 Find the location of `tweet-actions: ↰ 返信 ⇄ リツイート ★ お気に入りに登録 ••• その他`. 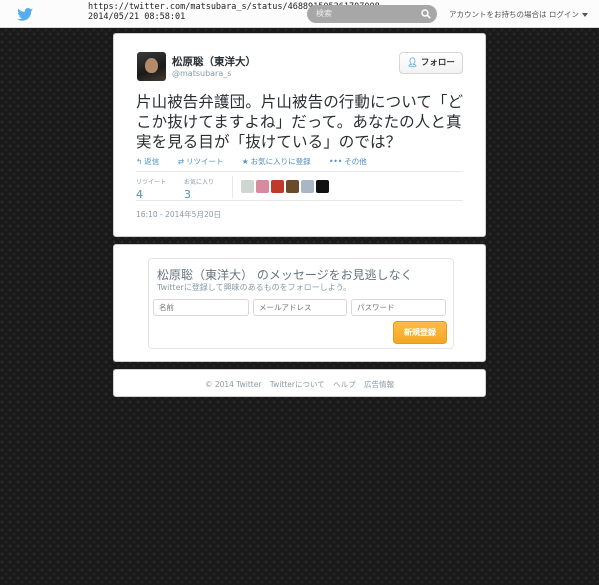

tweet-actions: ↰ 返信 ⇄ リツイート ★ お気に入りに登録 ••• その他 is located at coordinates (259, 161).